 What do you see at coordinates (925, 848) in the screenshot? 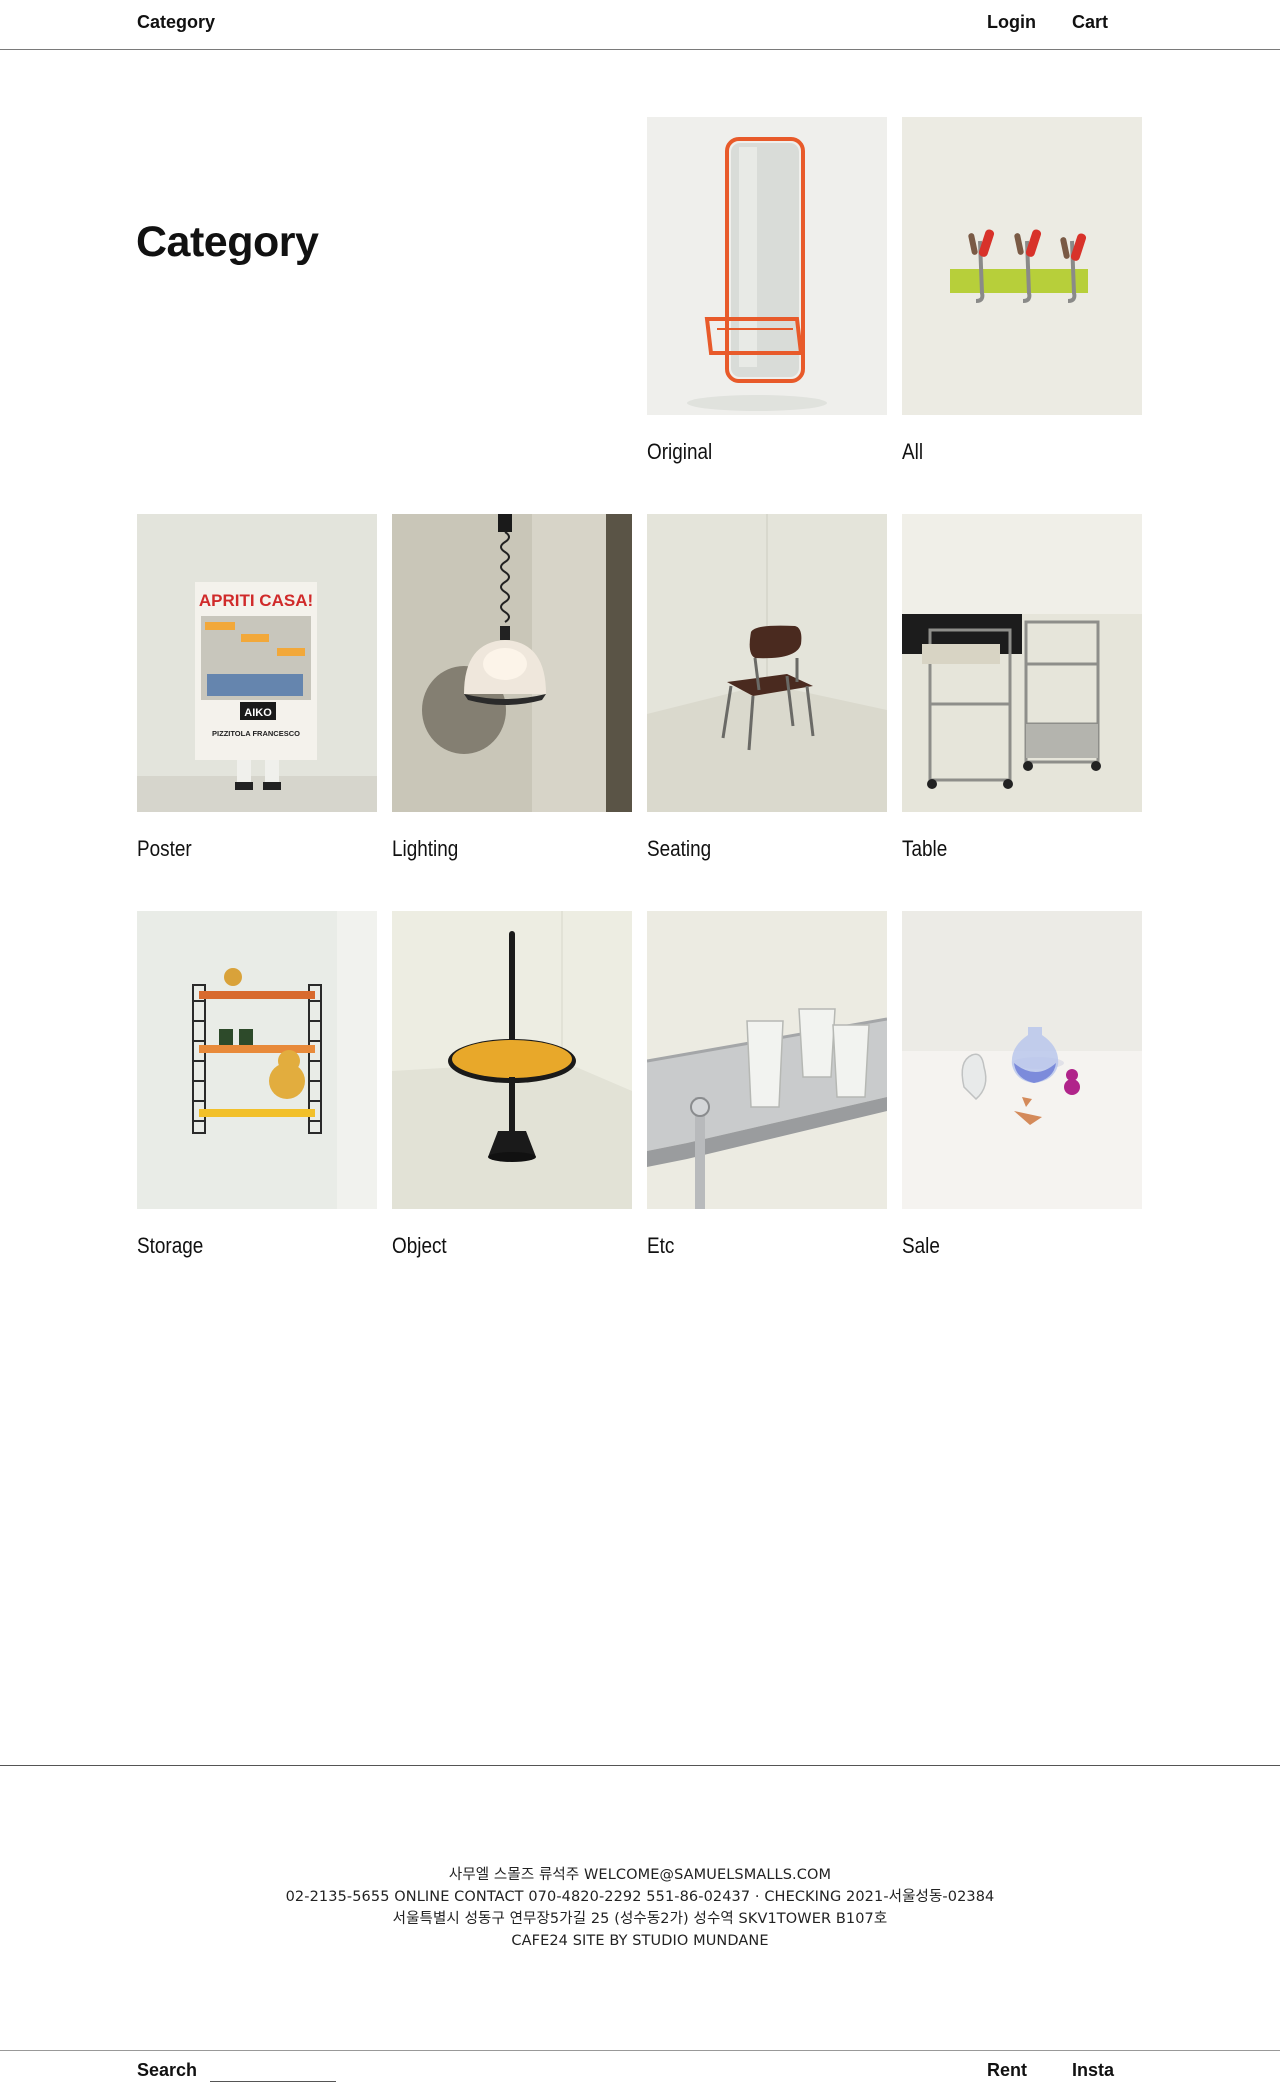
I see `category-label: Table` at bounding box center [925, 848].